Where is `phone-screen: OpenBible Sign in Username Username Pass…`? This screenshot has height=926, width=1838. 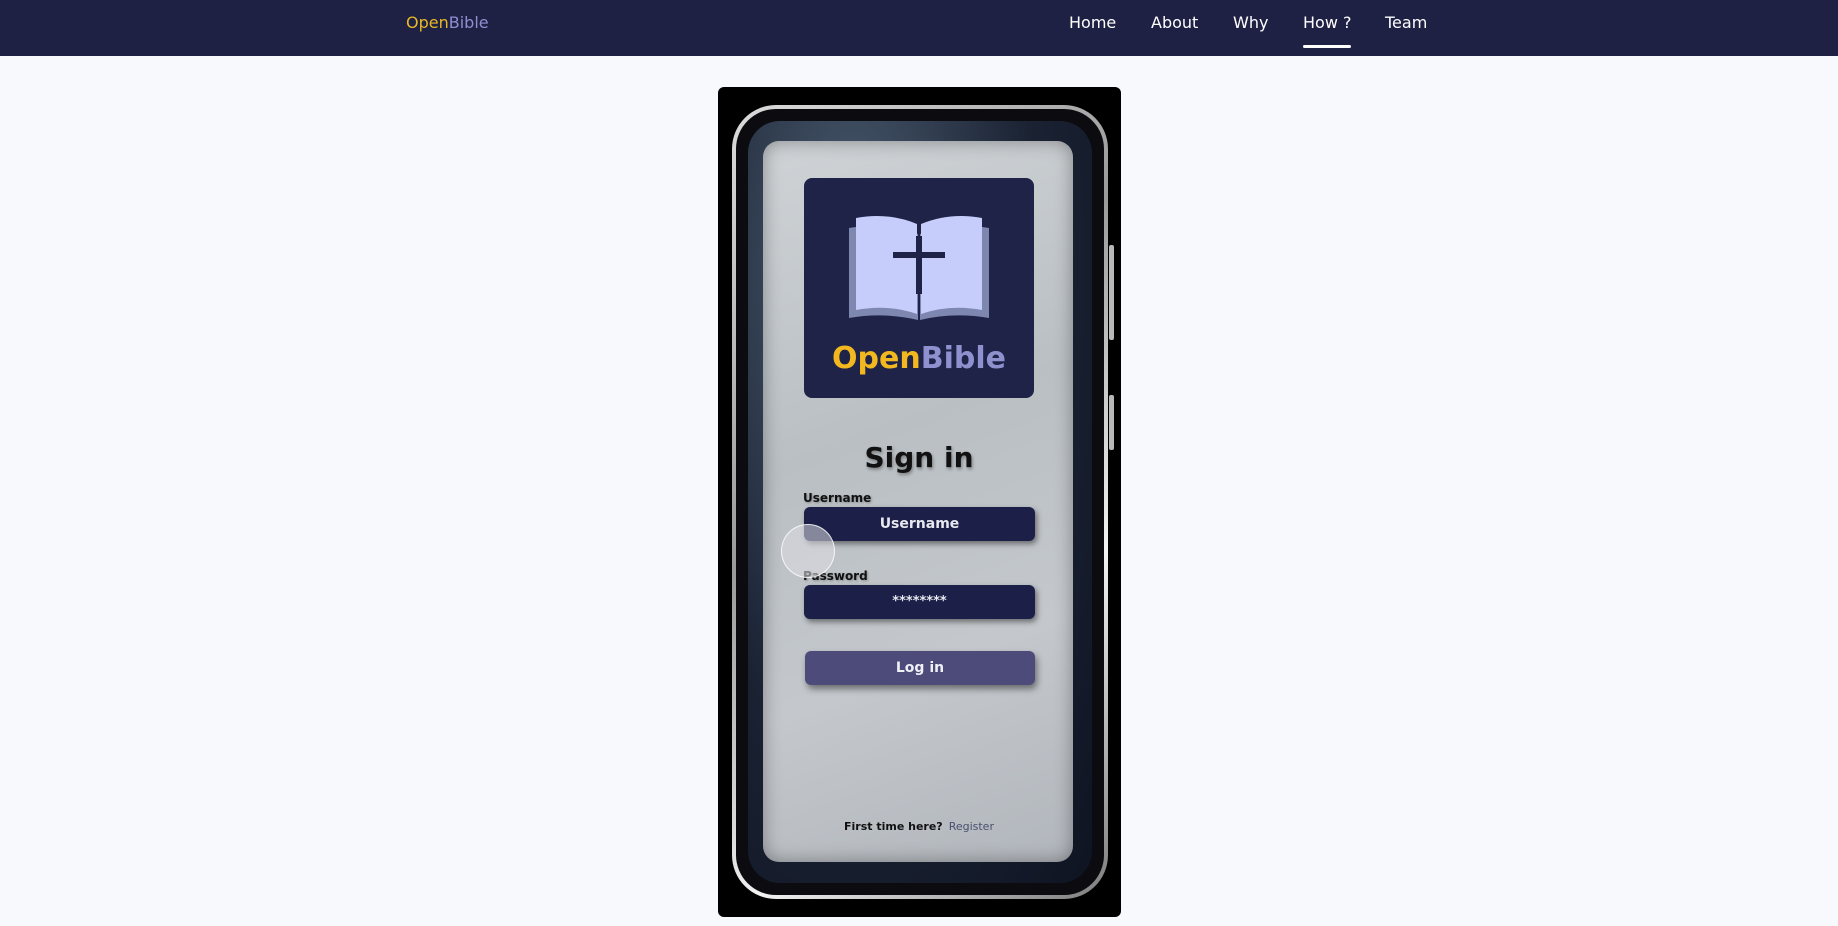
phone-screen: OpenBible Sign in Username Username Pass… is located at coordinates (918, 501).